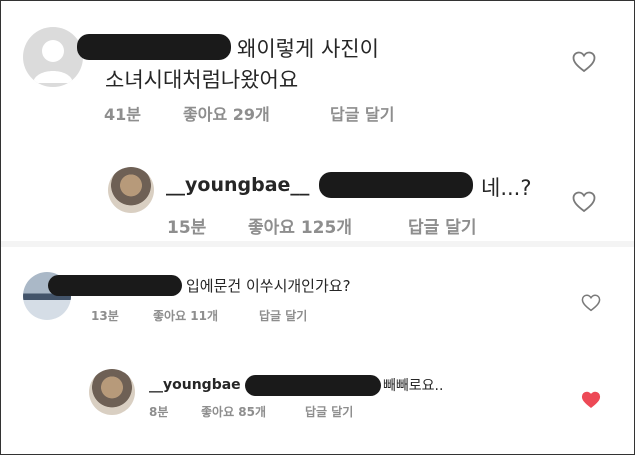 This screenshot has width=635, height=455. What do you see at coordinates (158, 411) in the screenshot?
I see `comment-time: 8분` at bounding box center [158, 411].